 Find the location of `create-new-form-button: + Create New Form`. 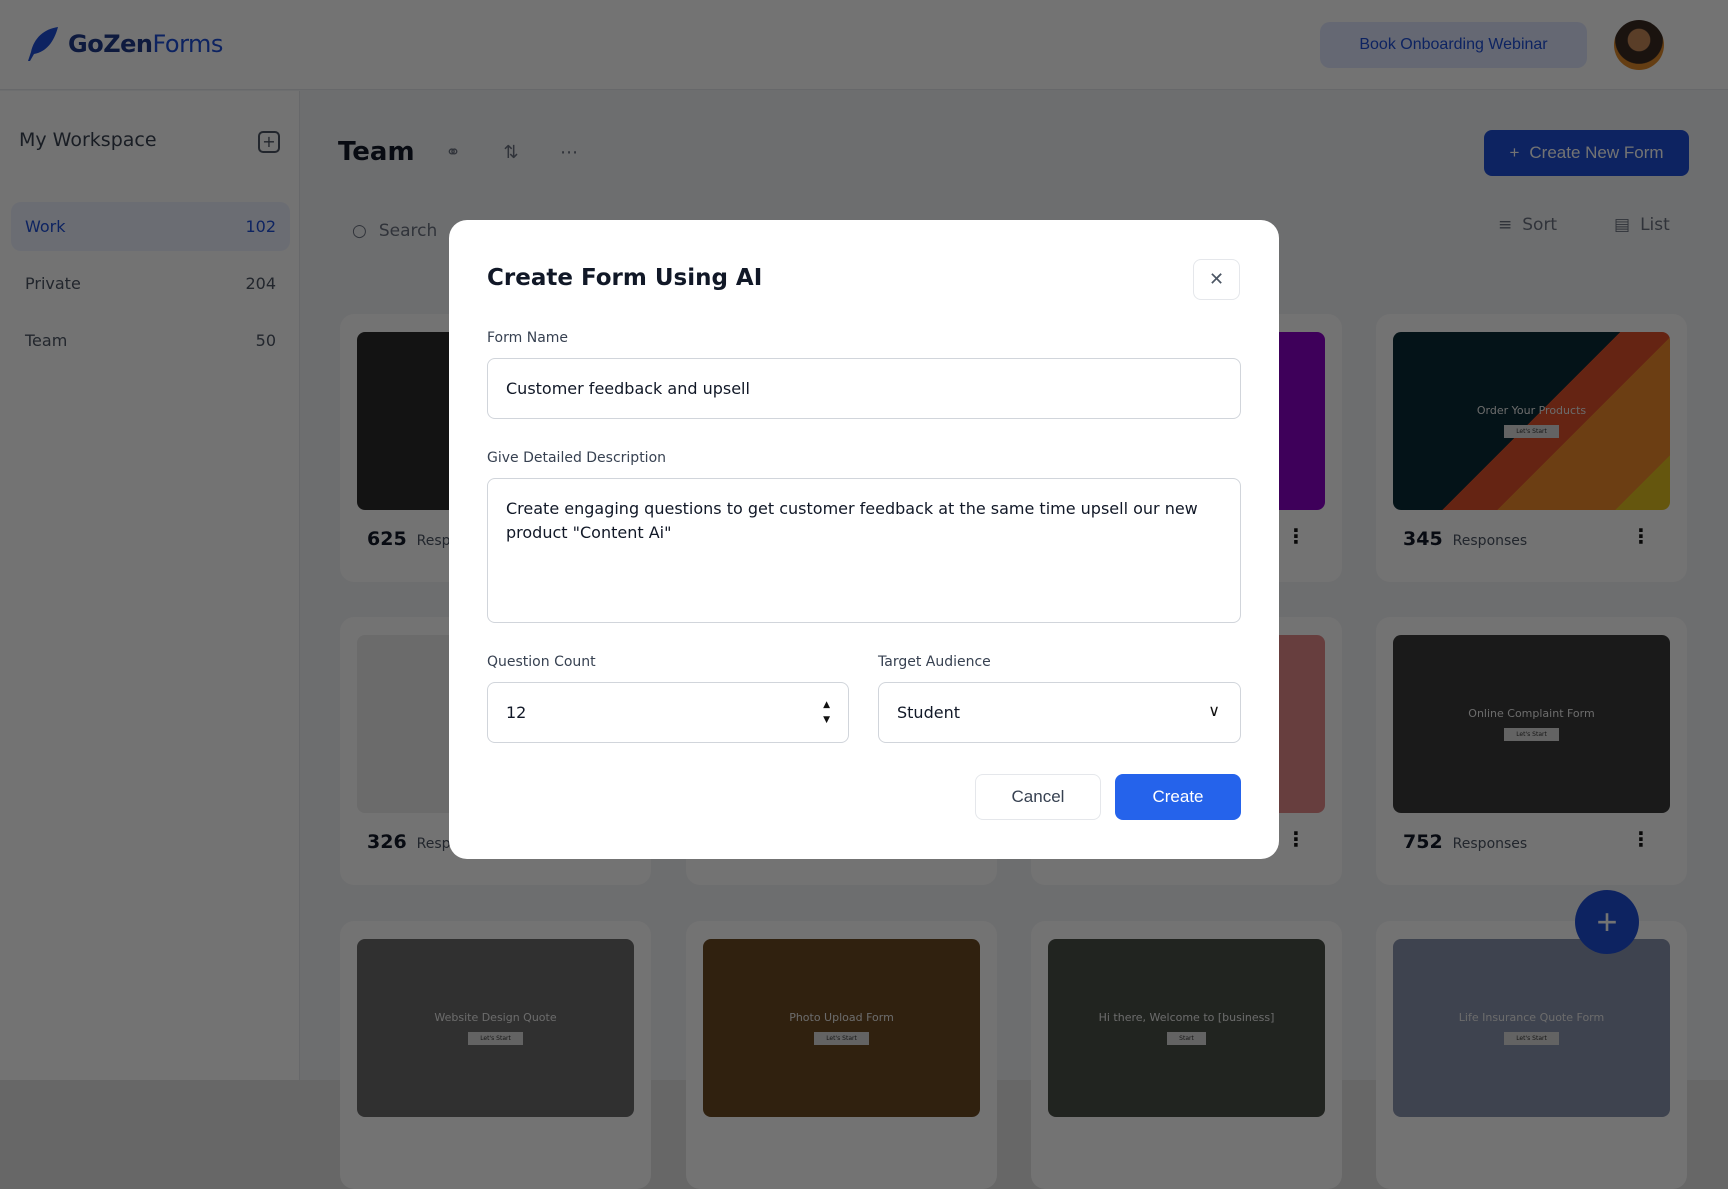

create-new-form-button: + Create New Form is located at coordinates (1586, 153).